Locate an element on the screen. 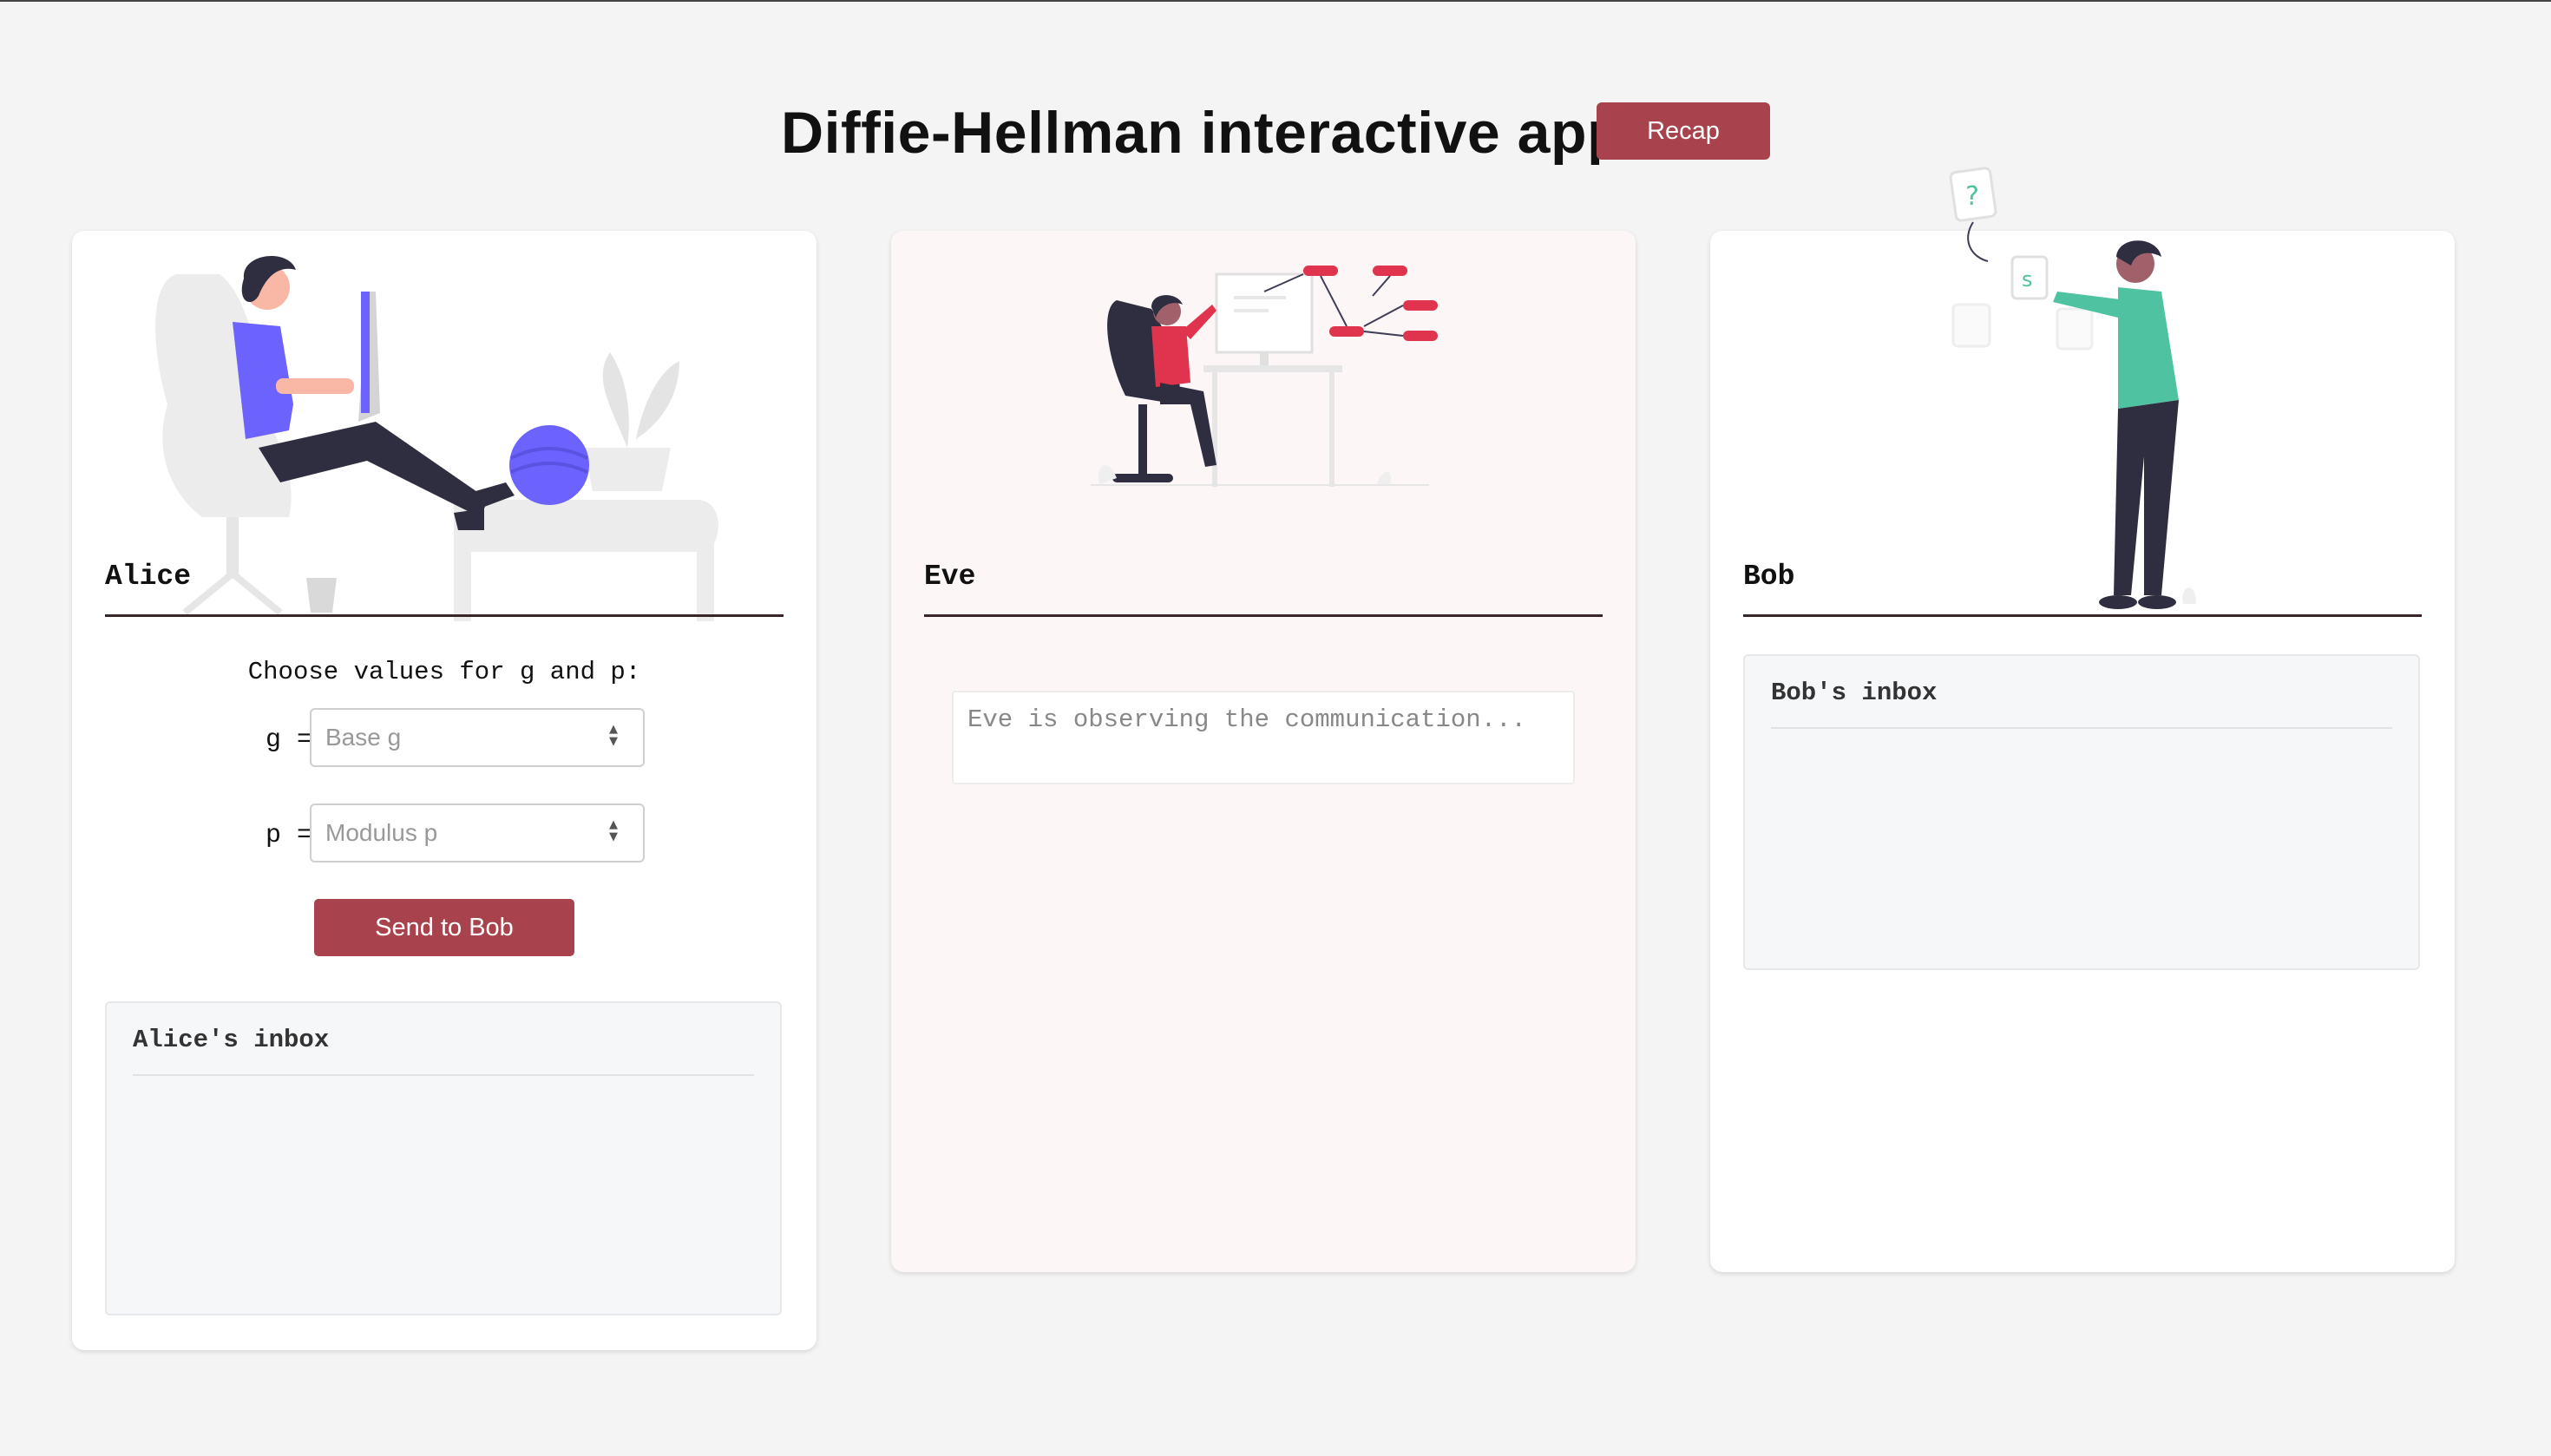 Image resolution: width=2551 pixels, height=1456 pixels. svg-text: s is located at coordinates (2028, 279).